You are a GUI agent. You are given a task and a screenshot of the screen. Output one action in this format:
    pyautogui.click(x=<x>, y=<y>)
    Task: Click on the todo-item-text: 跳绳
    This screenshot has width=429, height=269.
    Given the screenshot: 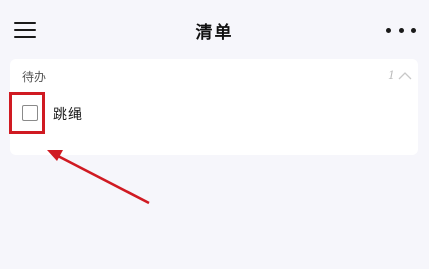 What is the action you would take?
    pyautogui.click(x=68, y=115)
    